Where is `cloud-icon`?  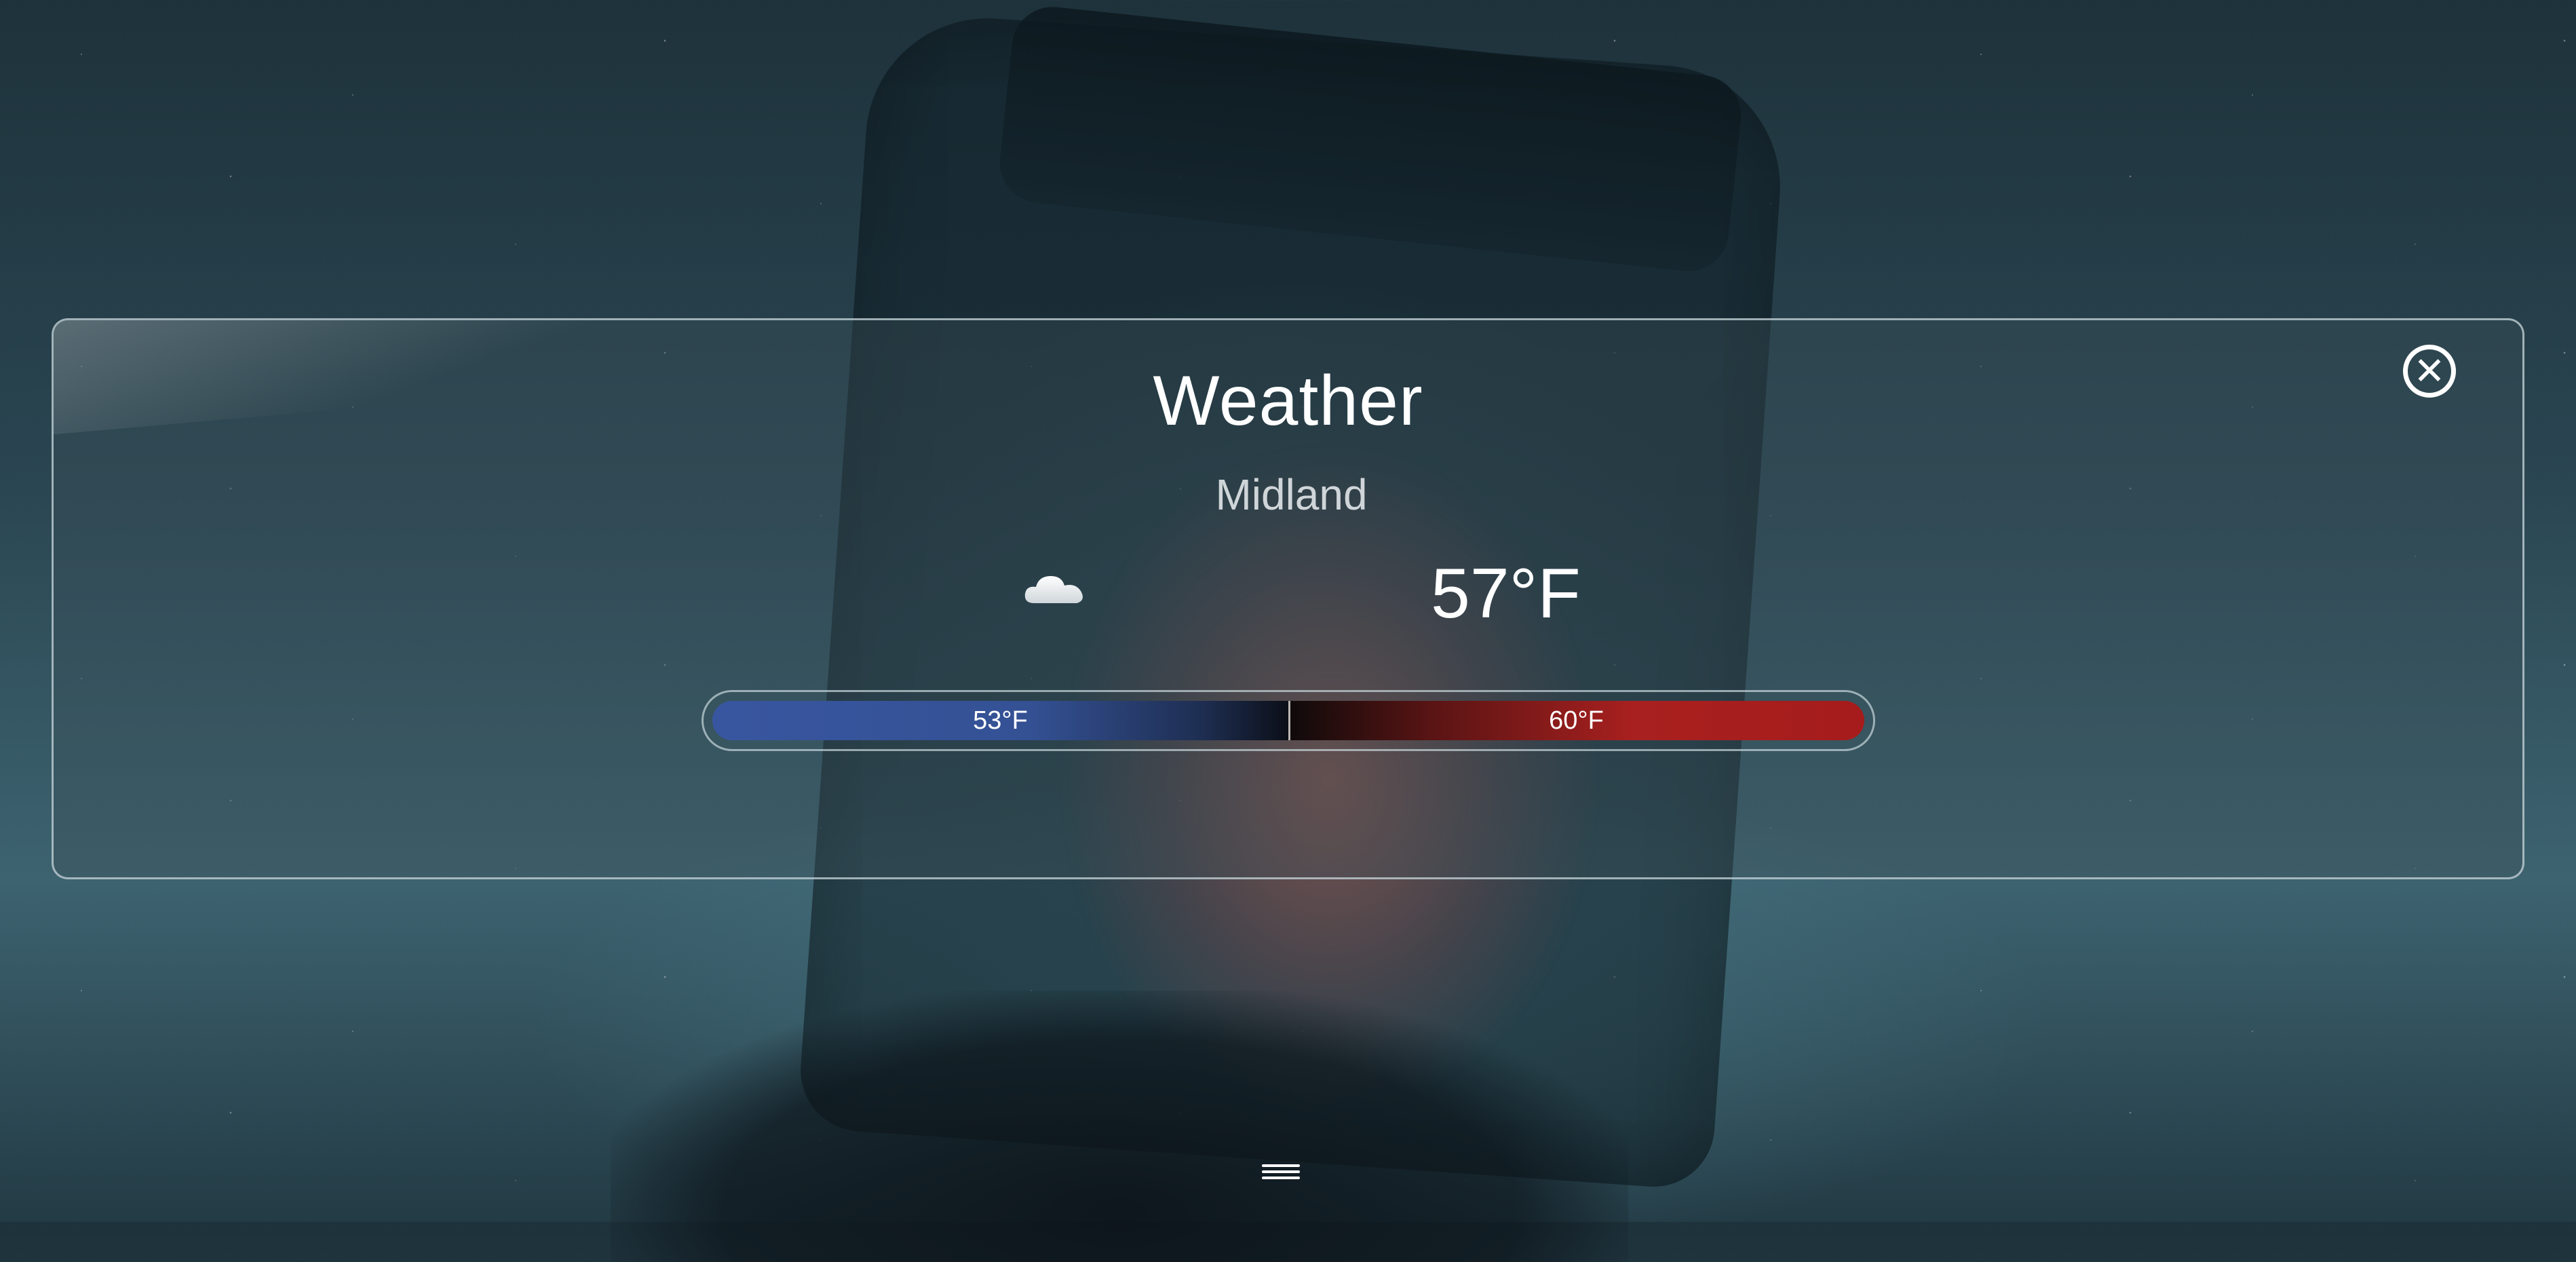
cloud-icon is located at coordinates (1053, 589).